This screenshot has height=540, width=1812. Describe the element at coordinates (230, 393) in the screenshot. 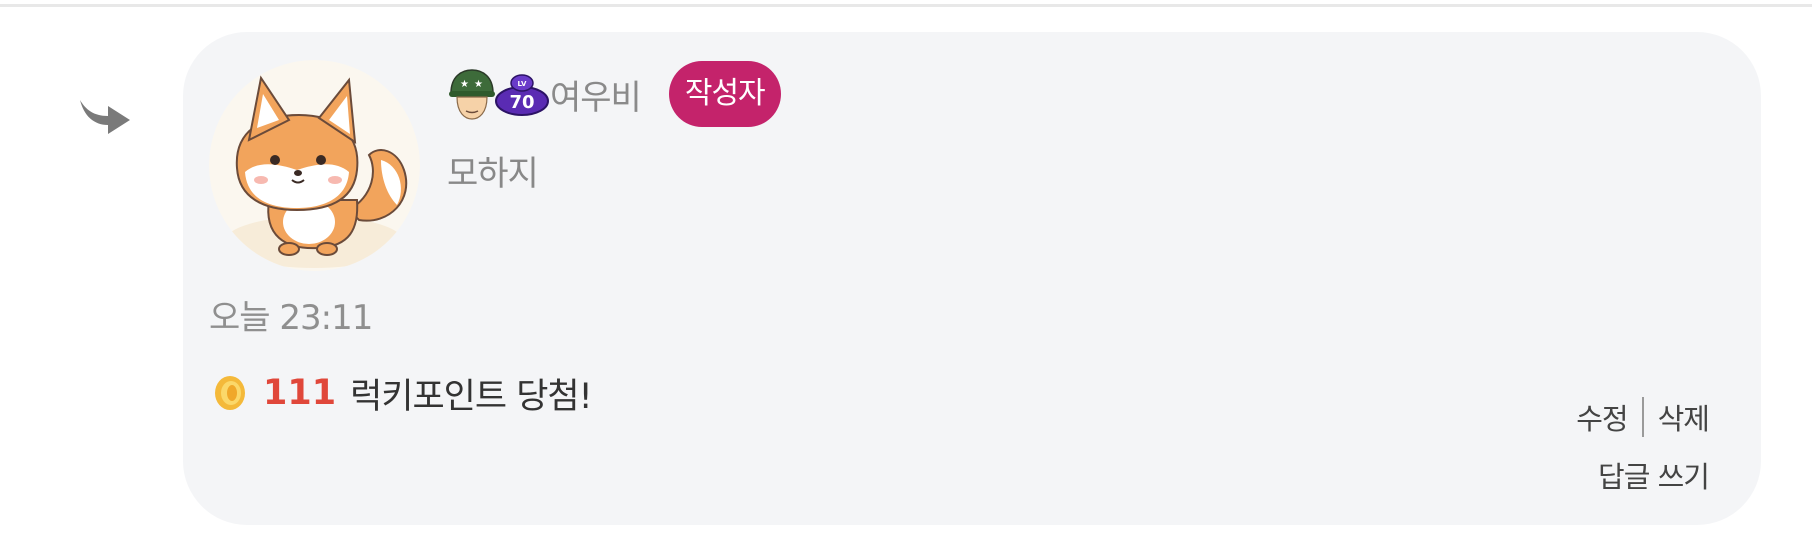

I see `coin-icon` at that location.